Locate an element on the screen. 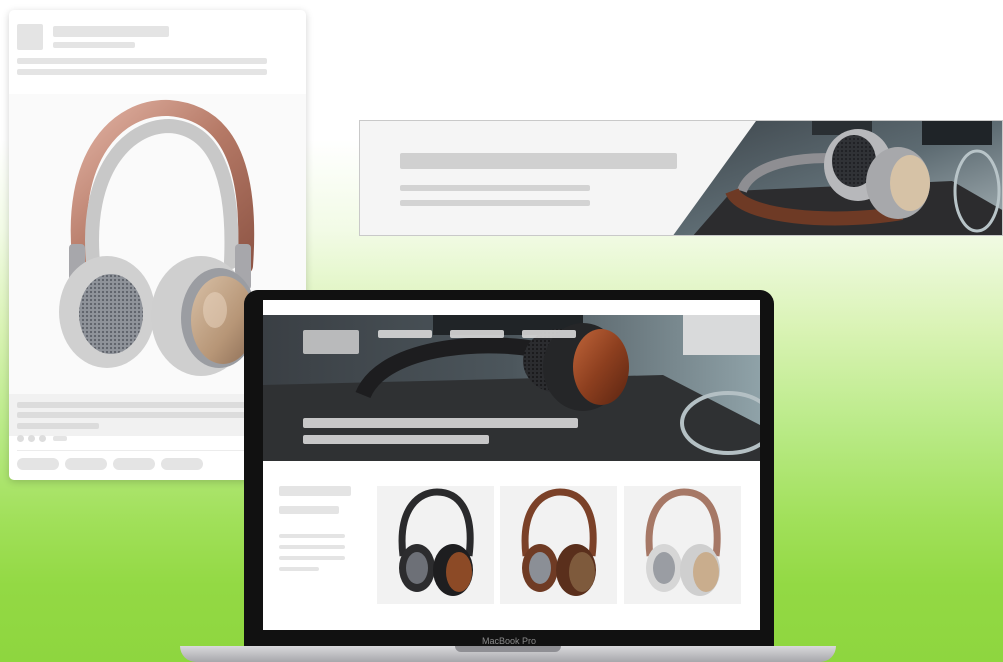  product-thumb-black is located at coordinates (435, 545).